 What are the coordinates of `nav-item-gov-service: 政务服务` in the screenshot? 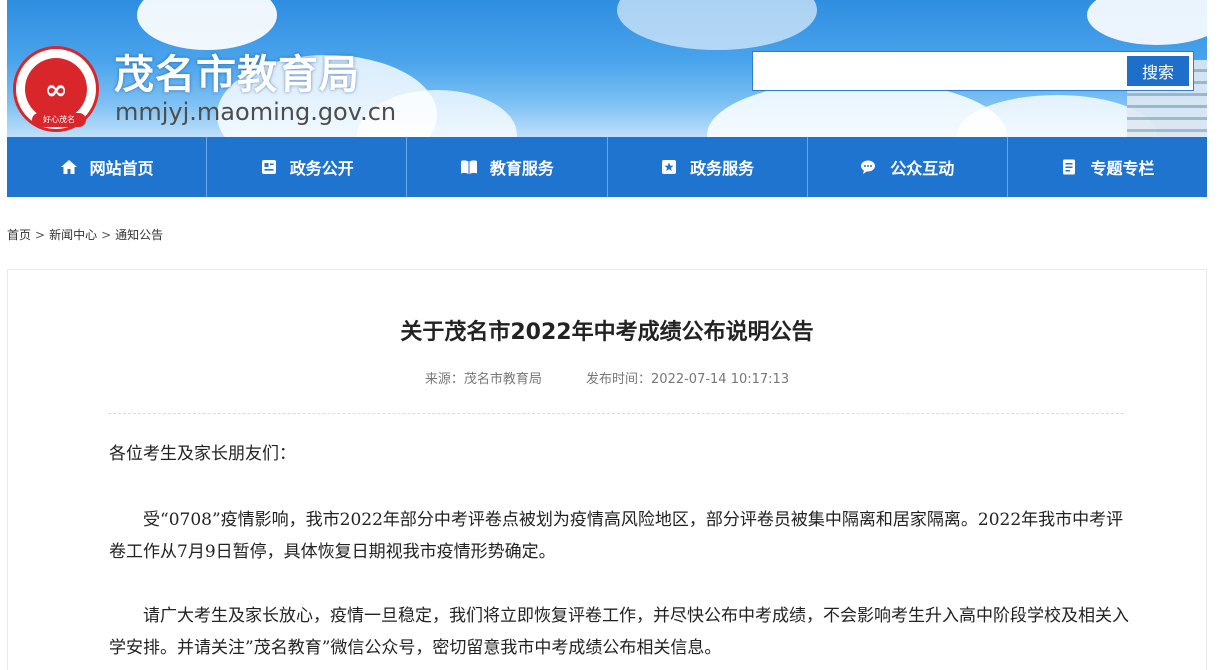 It's located at (708, 167).